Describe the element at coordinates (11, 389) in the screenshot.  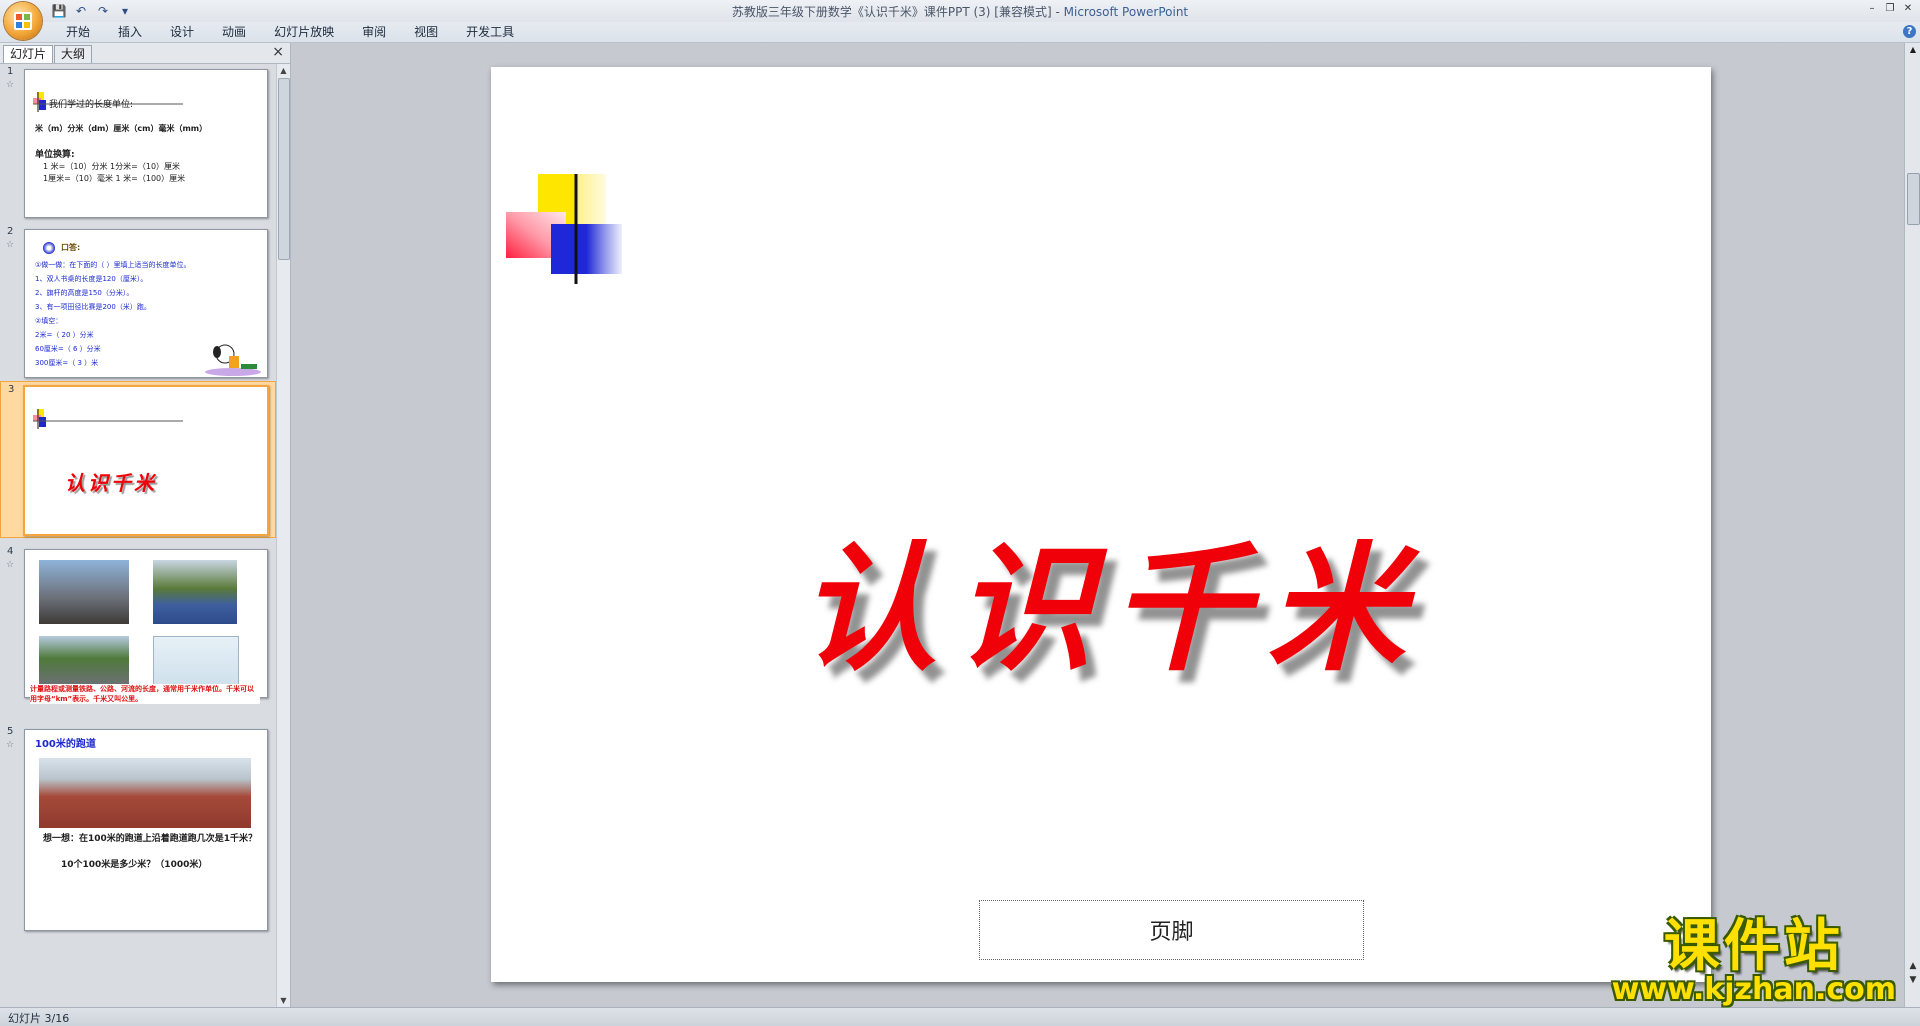
I see `slide-number: 3` at that location.